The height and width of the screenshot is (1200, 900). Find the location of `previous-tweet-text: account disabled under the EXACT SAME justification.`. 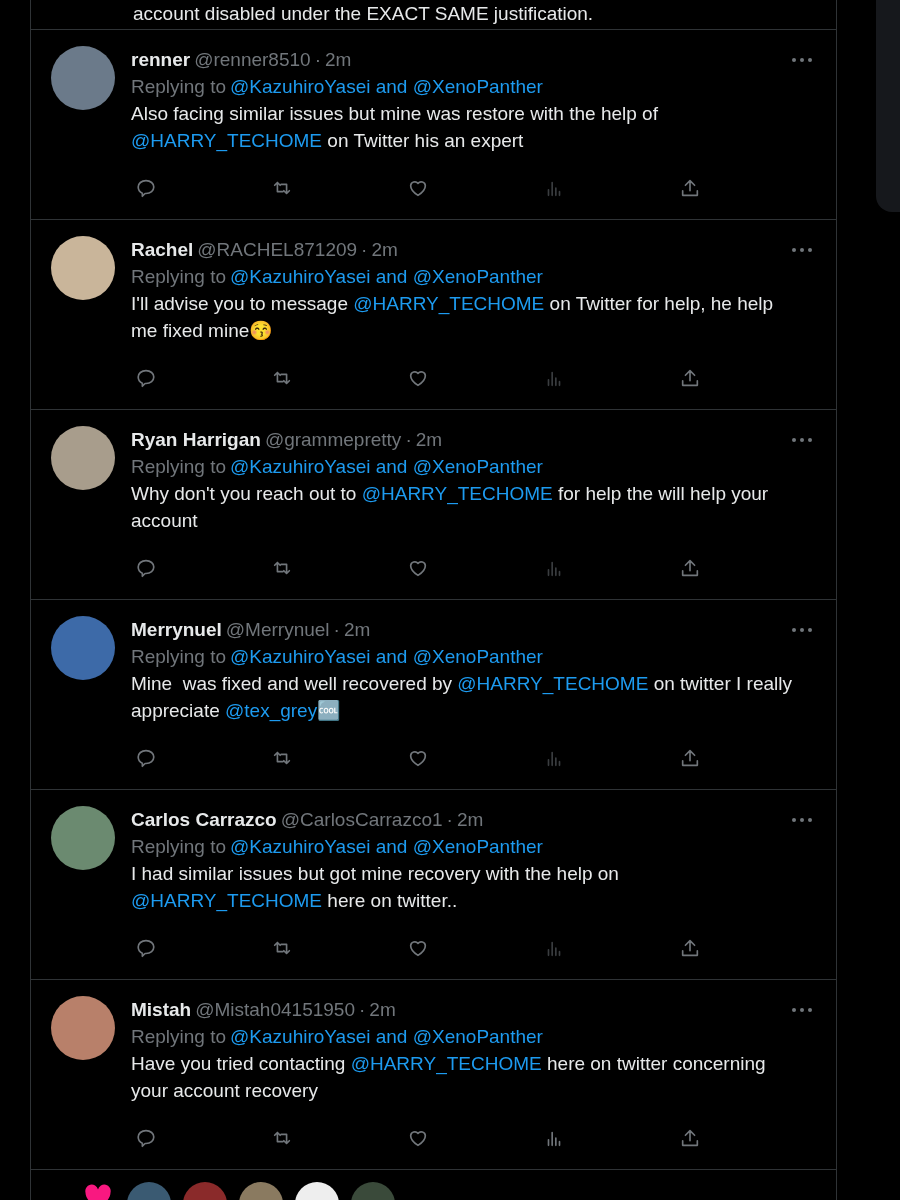

previous-tweet-text: account disabled under the EXACT SAME justification. is located at coordinates (363, 14).